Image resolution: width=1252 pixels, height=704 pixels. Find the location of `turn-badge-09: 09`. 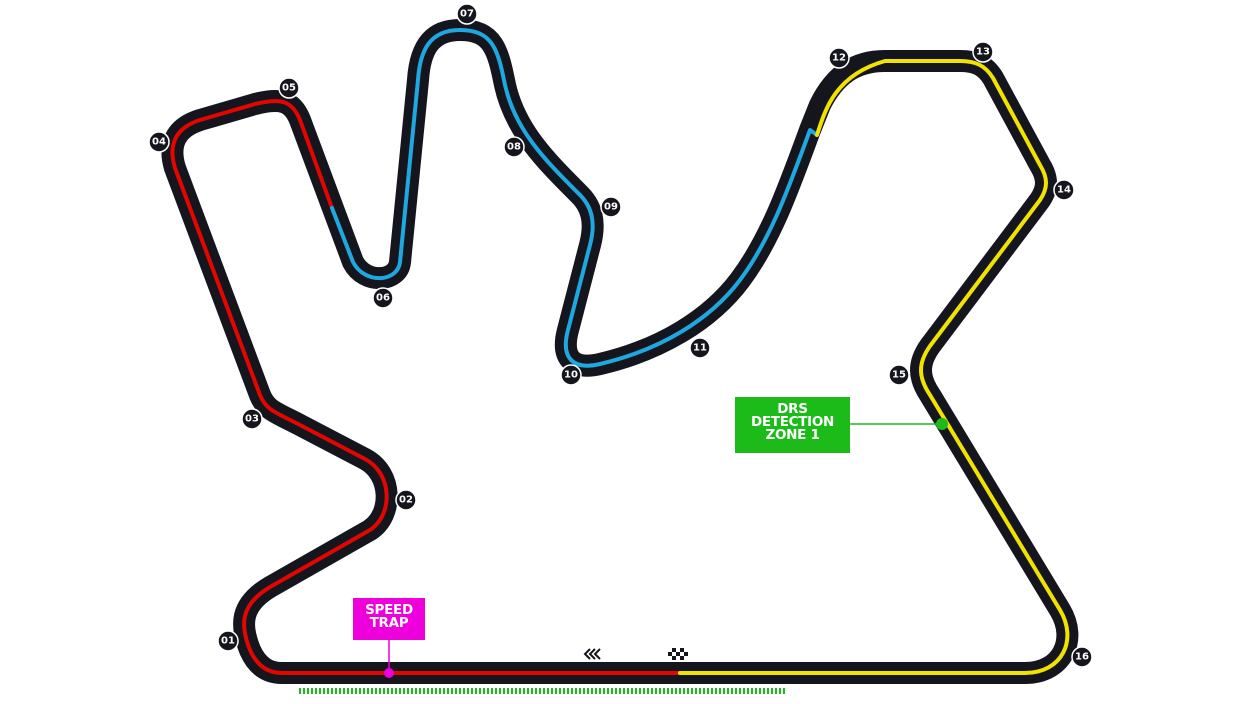

turn-badge-09: 09 is located at coordinates (611, 207).